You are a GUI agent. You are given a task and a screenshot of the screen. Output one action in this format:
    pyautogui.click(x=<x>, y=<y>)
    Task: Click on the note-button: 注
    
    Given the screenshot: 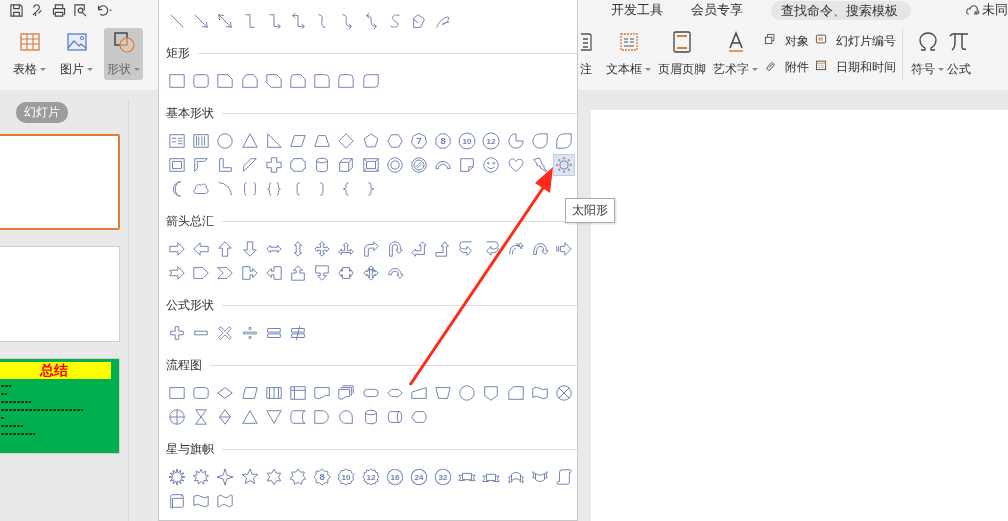 What is the action you would take?
    pyautogui.click(x=586, y=54)
    